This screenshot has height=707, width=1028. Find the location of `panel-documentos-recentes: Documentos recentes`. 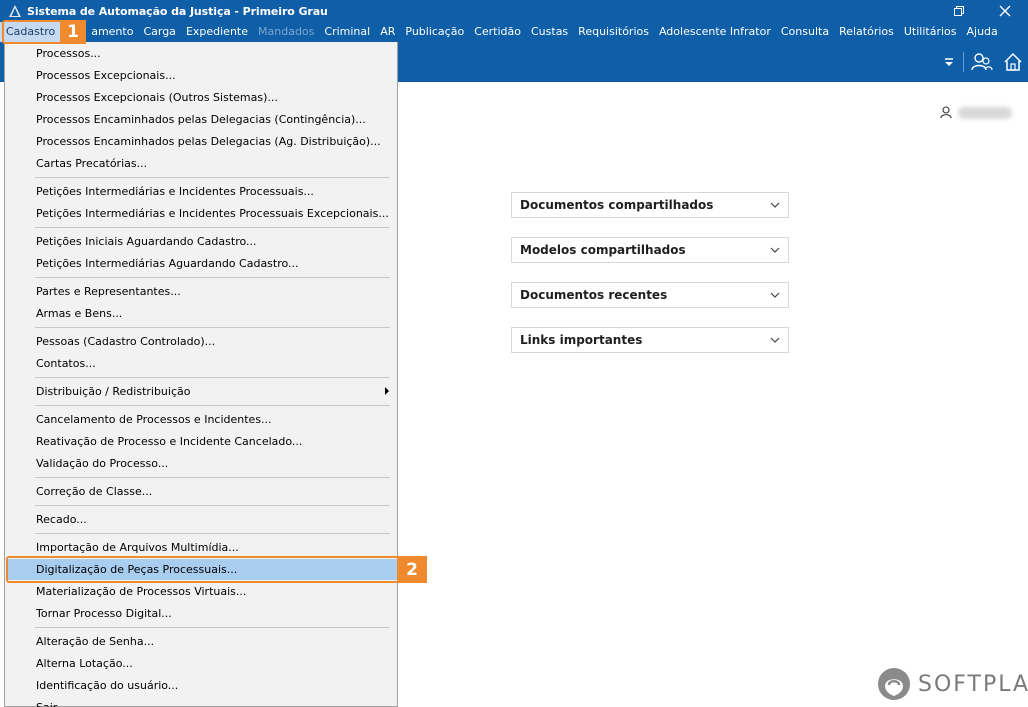

panel-documentos-recentes: Documentos recentes is located at coordinates (650, 295).